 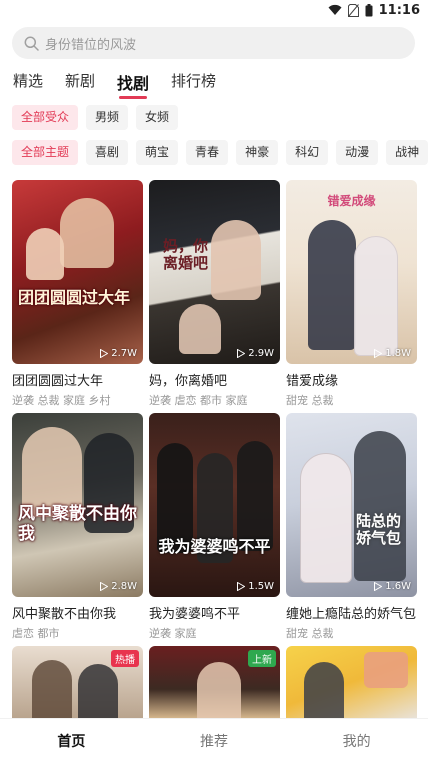 I want to click on drama-poster: 陆总的娇气包 1.6W, so click(x=351, y=505).